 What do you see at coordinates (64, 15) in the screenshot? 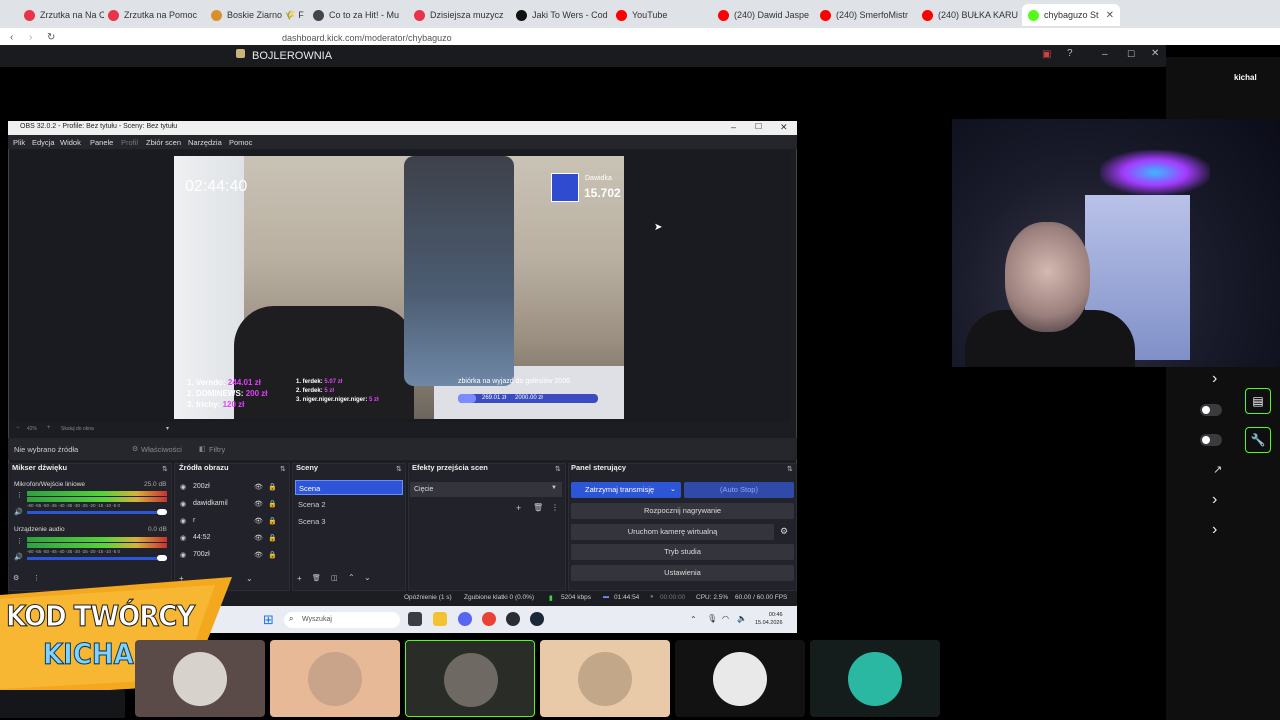
I see `browser-tab: Zrzutka na Na Cho` at bounding box center [64, 15].